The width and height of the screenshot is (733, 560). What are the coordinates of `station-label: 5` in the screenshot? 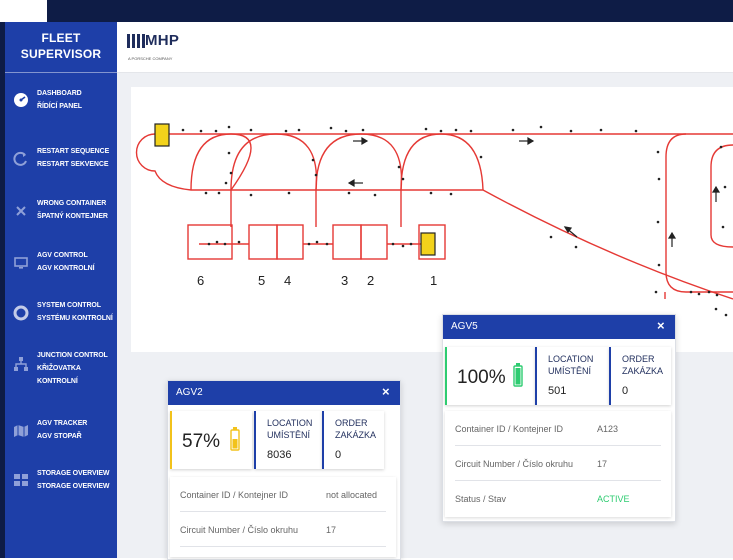 It's located at (261, 280).